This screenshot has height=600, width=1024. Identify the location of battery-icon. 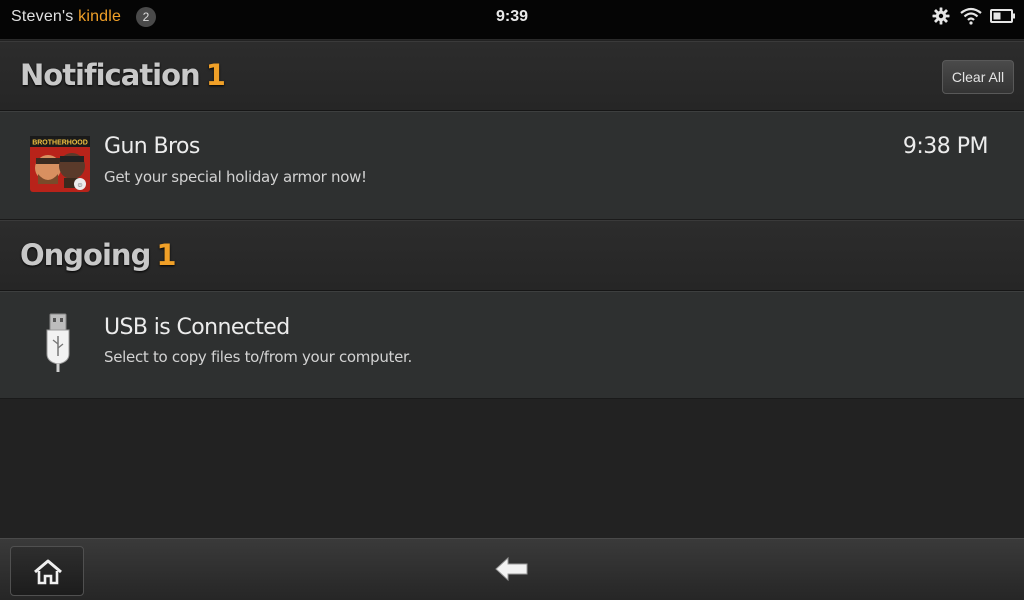
(1003, 18).